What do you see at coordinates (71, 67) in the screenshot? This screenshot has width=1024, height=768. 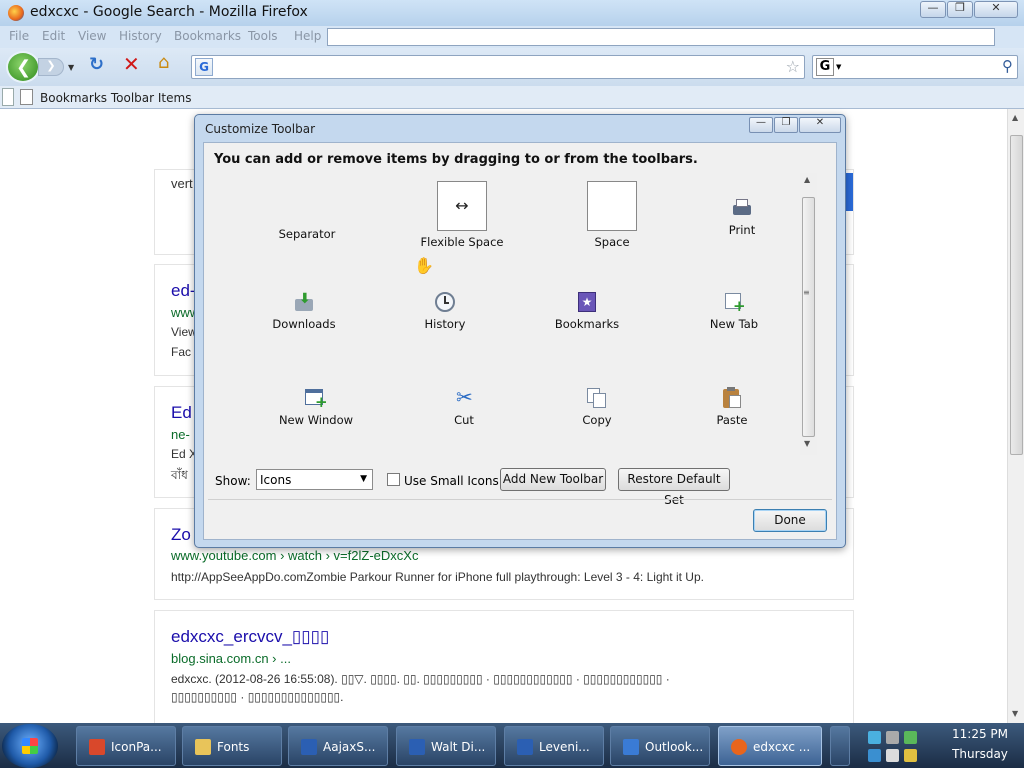 I see `history-dropdown-icon: ▼` at bounding box center [71, 67].